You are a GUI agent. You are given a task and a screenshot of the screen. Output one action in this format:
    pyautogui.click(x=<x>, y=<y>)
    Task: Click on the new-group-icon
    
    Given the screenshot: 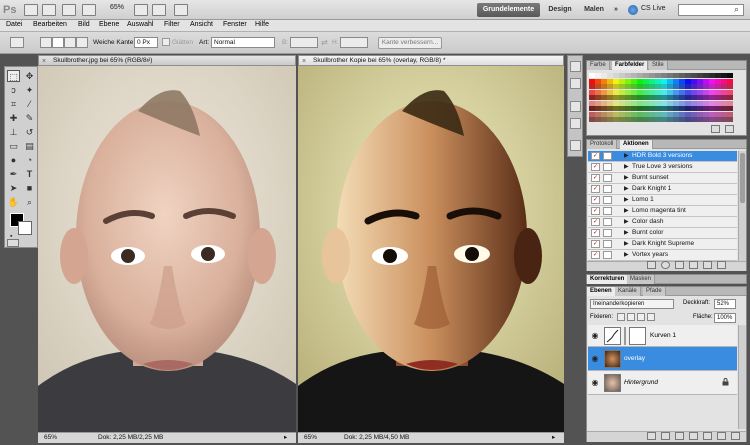 What is the action you would take?
    pyautogui.click(x=707, y=436)
    